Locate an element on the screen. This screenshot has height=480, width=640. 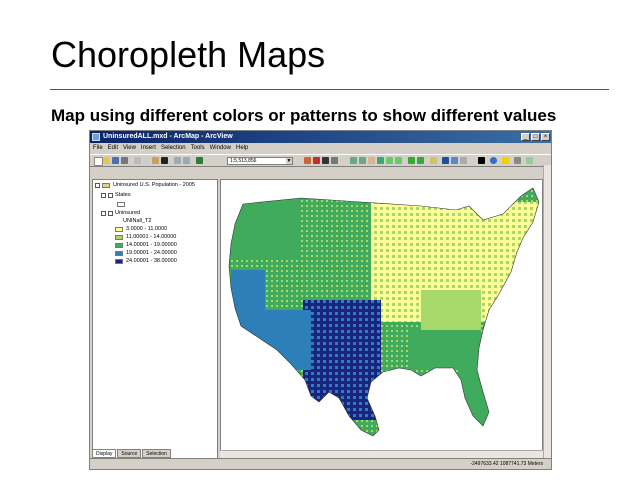
identify-icon is located at coordinates (445, 160).